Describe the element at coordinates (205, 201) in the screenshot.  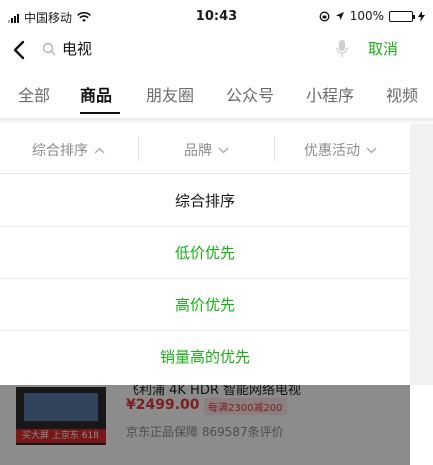
I see `sort-option-default: 综合排序` at that location.